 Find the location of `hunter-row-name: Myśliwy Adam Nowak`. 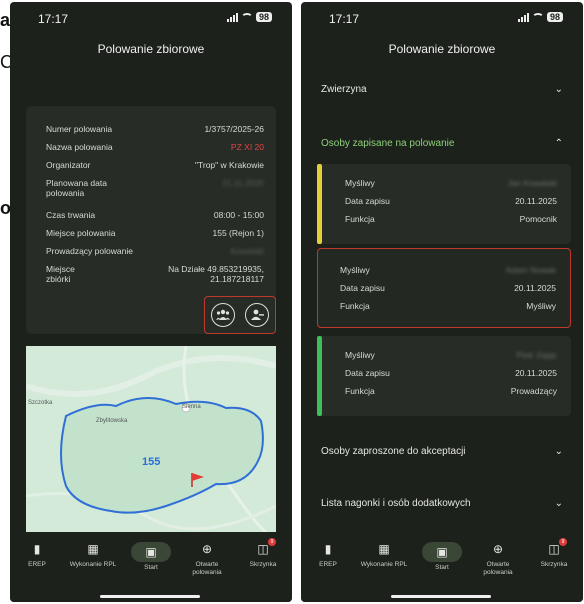

hunter-row-name: Myśliwy Adam Nowak is located at coordinates (448, 270).